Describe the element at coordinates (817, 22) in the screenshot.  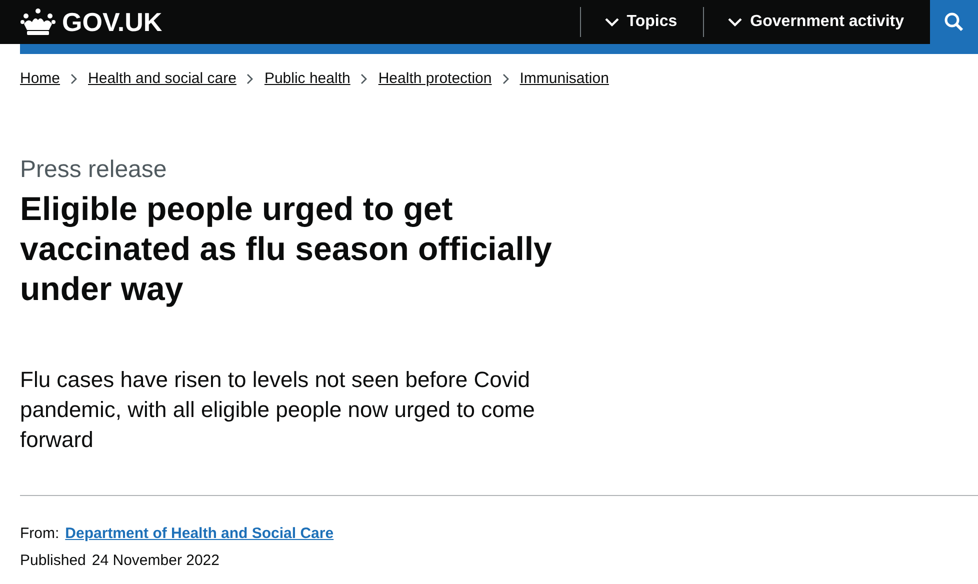
I see `nav-menu-button: Government activity` at that location.